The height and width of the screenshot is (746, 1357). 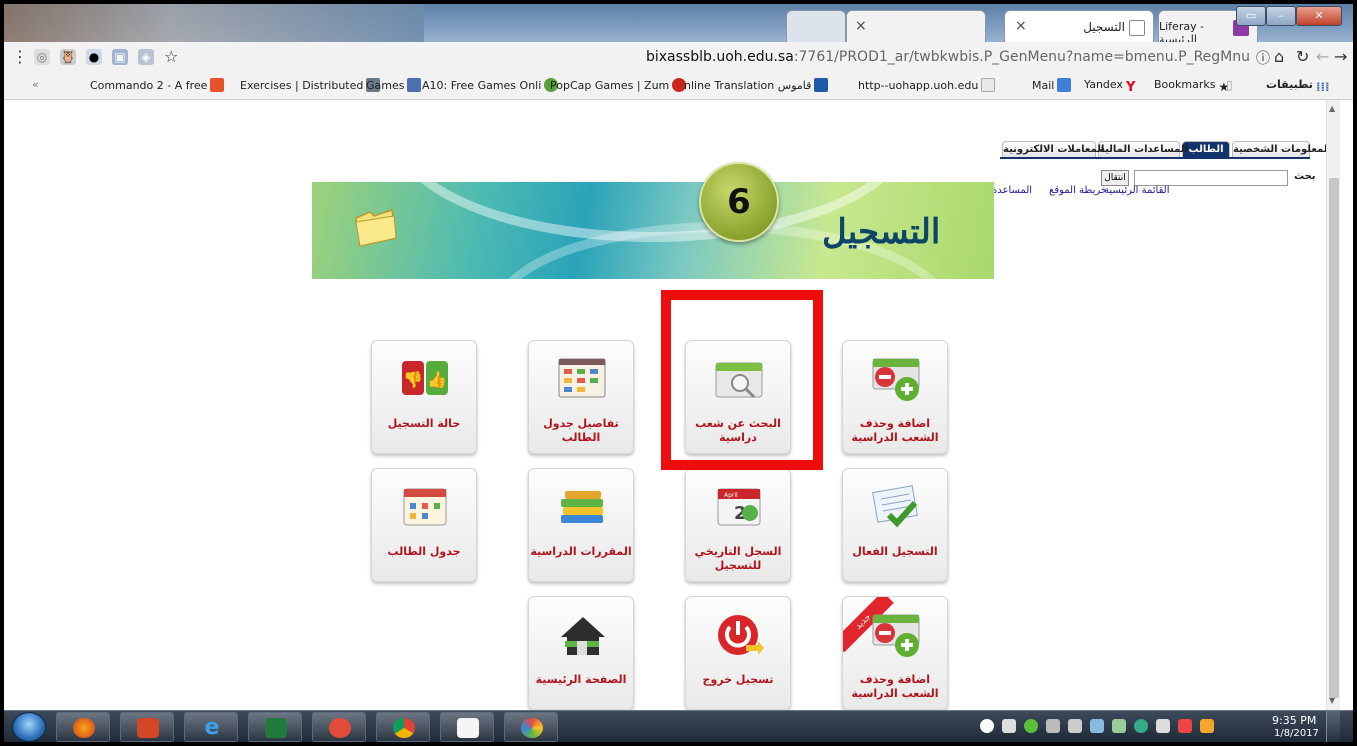 I want to click on owl-extension-icon: 🦉, so click(x=68, y=57).